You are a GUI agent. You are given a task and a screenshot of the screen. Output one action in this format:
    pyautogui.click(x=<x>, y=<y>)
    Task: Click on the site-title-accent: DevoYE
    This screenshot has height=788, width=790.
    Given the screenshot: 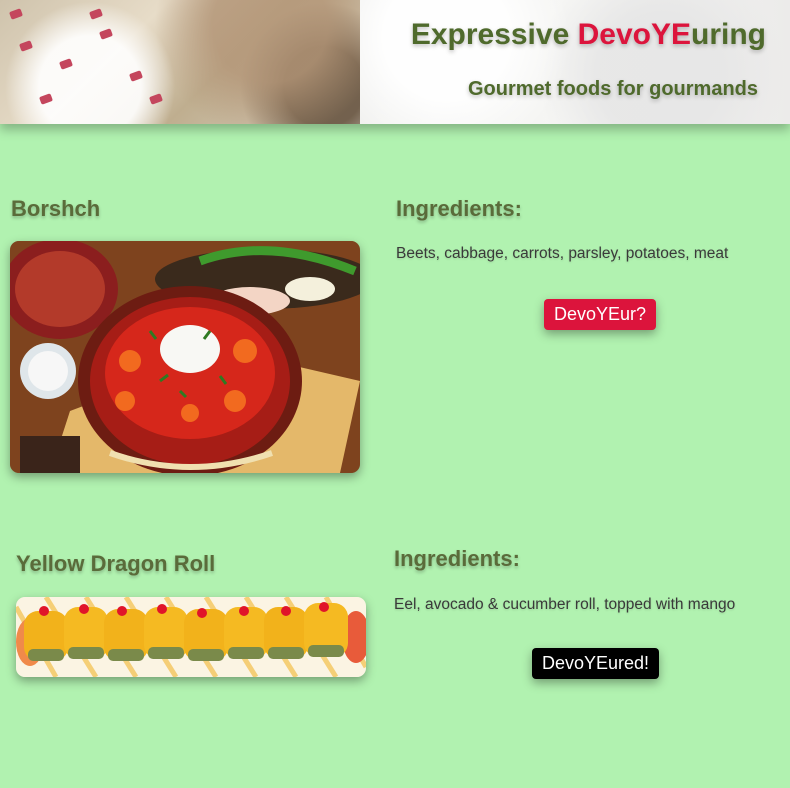 What is the action you would take?
    pyautogui.click(x=634, y=34)
    